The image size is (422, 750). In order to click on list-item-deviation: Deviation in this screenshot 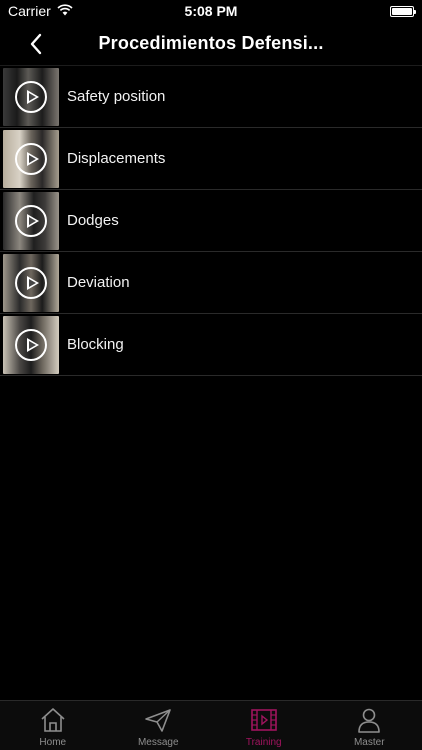, I will do `click(211, 283)`.